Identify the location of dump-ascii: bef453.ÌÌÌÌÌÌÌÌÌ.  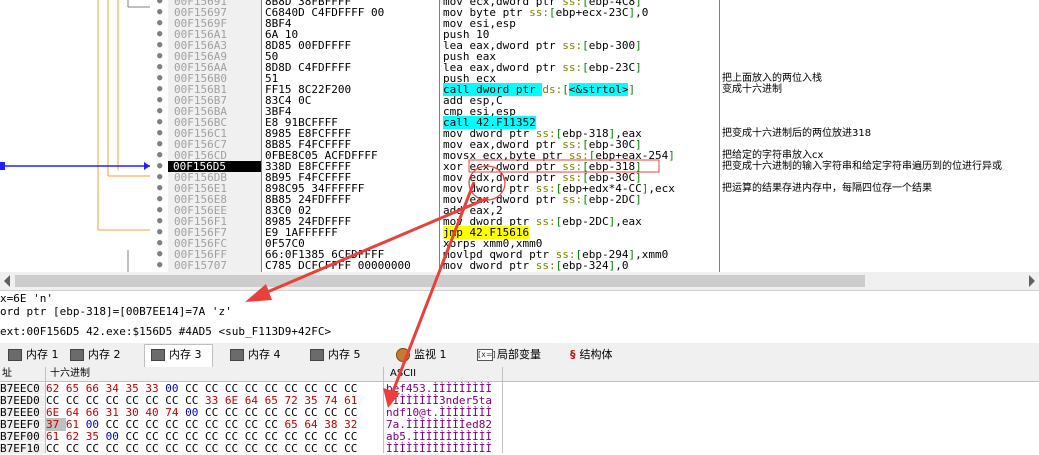
(443, 388).